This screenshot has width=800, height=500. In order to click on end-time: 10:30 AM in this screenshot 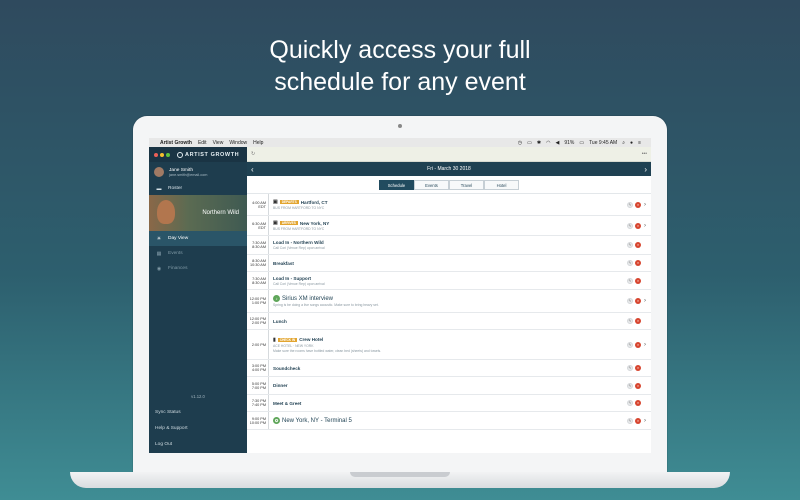, I will do `click(257, 265)`.